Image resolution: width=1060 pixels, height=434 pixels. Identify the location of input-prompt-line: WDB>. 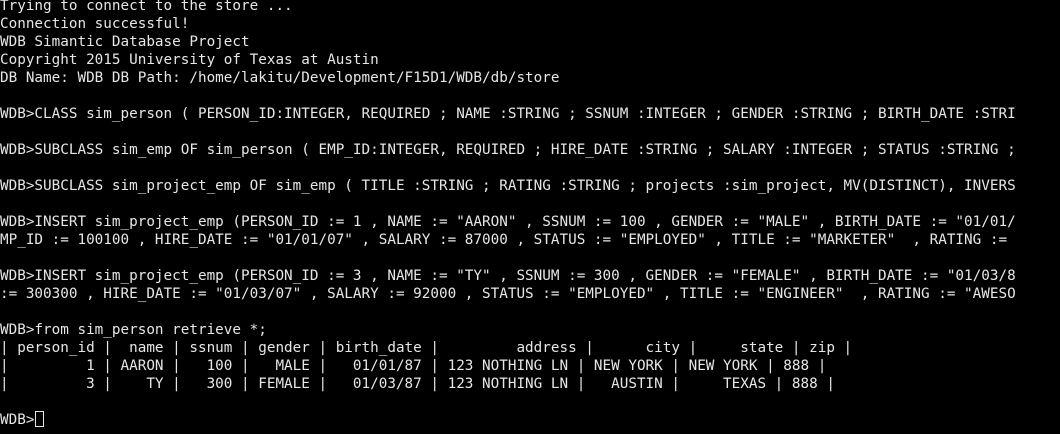
(530, 420).